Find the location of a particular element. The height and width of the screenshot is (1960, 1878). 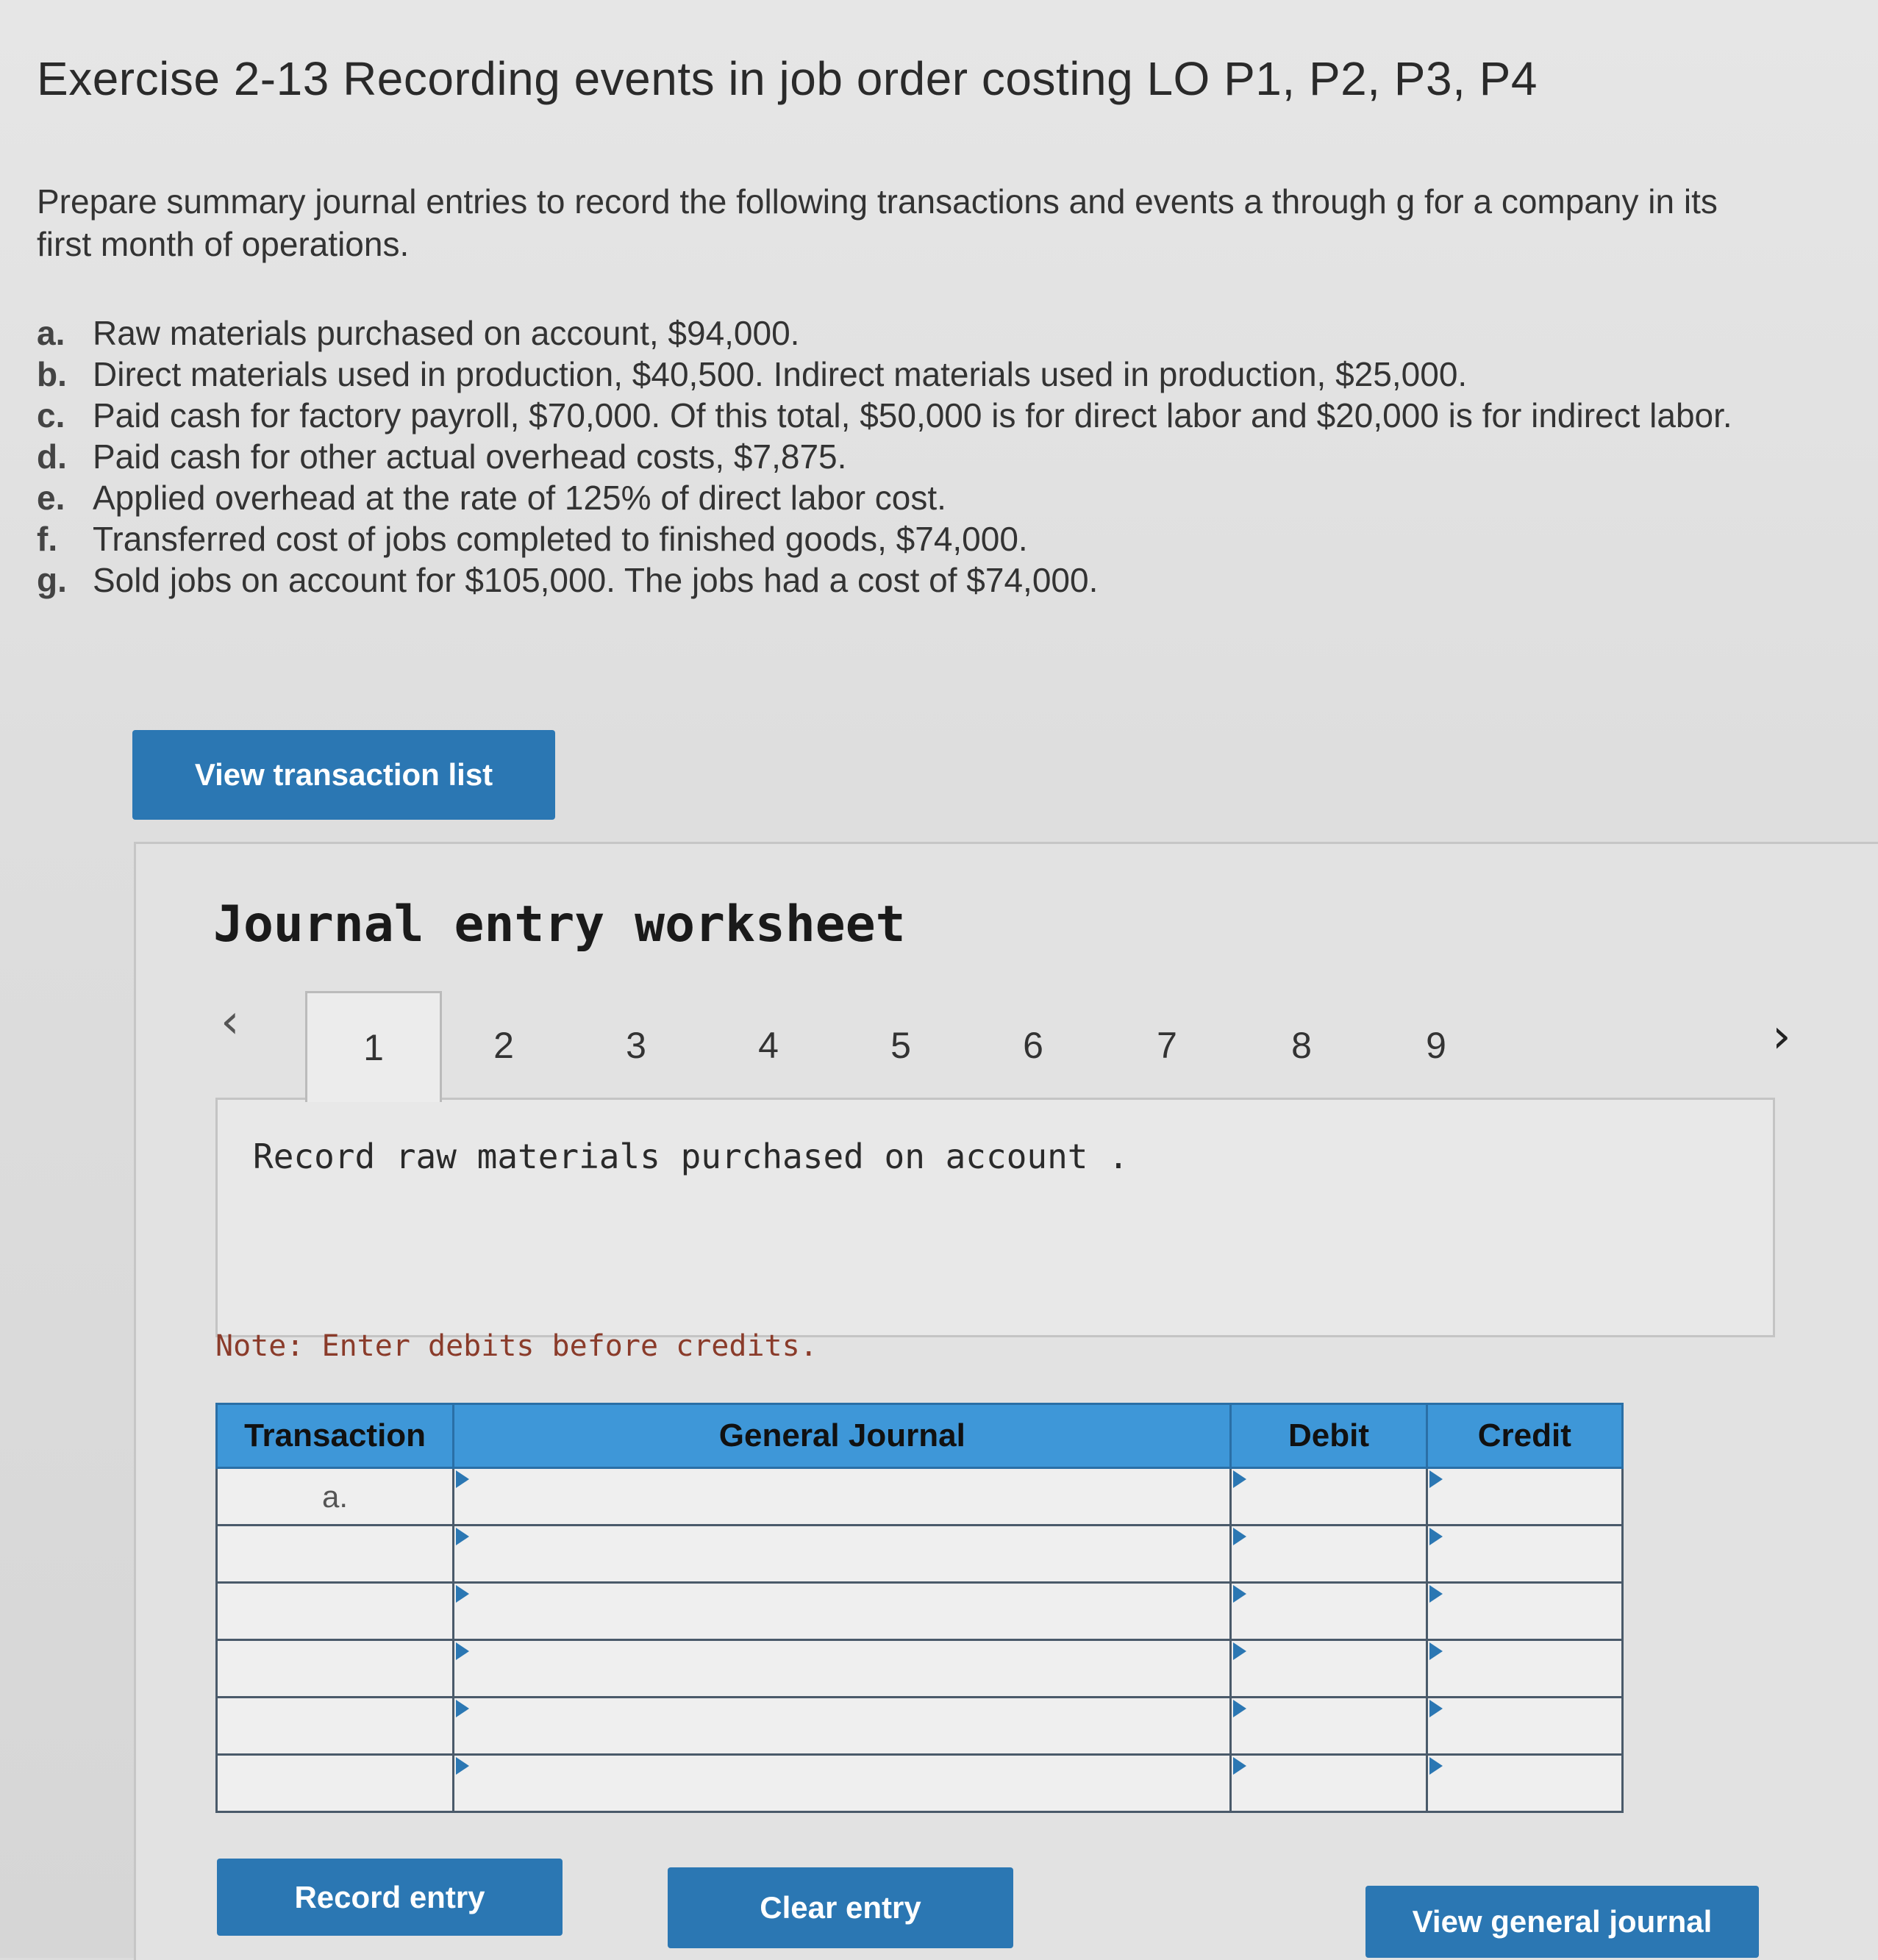

event-letter: e. is located at coordinates (51, 498).